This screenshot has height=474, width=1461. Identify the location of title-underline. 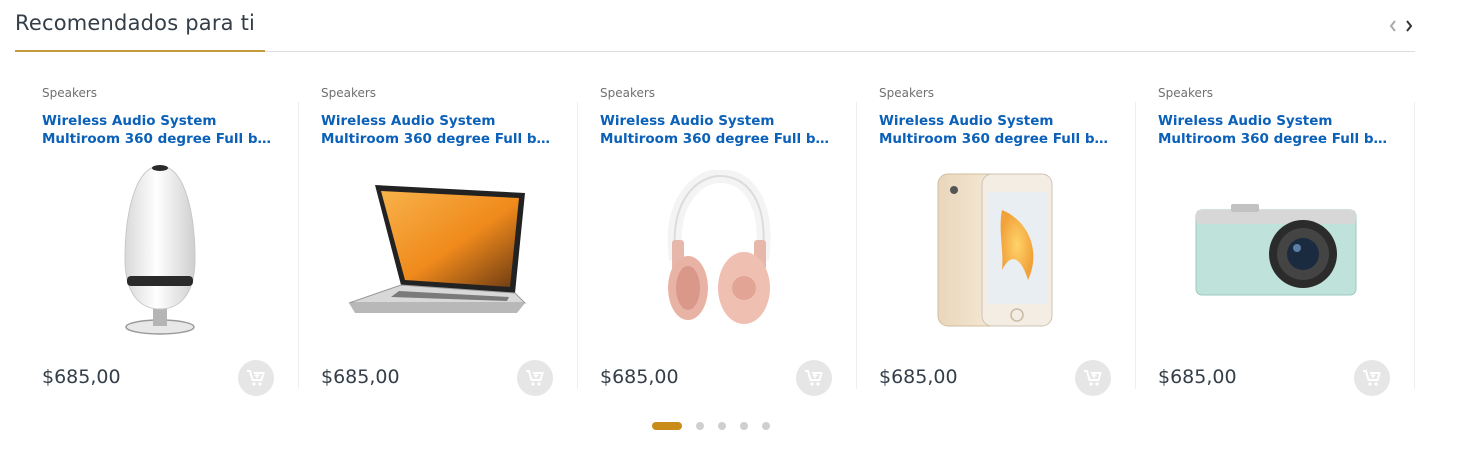
(140, 51).